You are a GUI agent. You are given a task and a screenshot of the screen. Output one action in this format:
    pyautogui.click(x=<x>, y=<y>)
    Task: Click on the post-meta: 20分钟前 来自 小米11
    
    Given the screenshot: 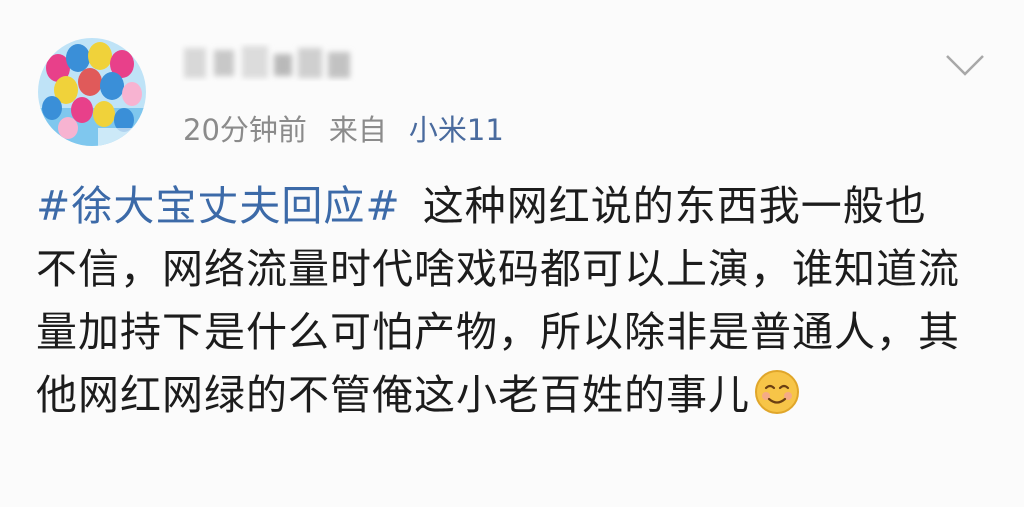 What is the action you would take?
    pyautogui.click(x=343, y=130)
    